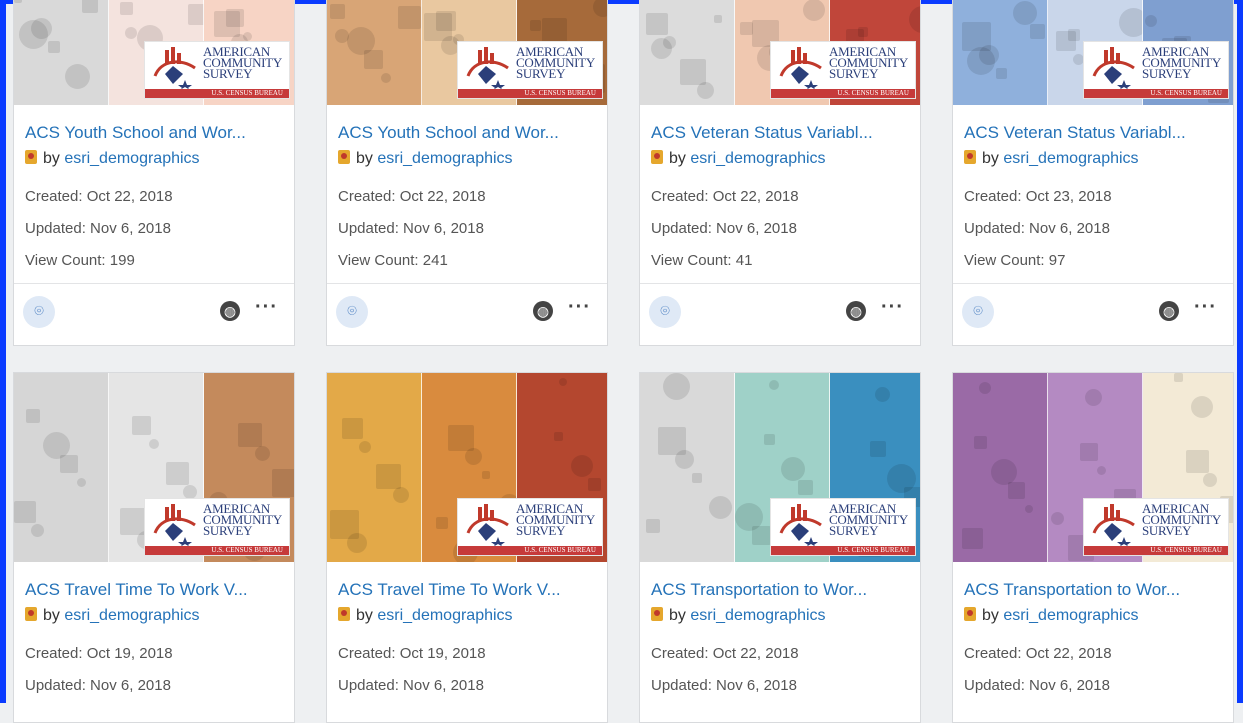 Image resolution: width=1243 pixels, height=723 pixels. Describe the element at coordinates (393, 260) in the screenshot. I see `view-count: View Count: 241` at that location.